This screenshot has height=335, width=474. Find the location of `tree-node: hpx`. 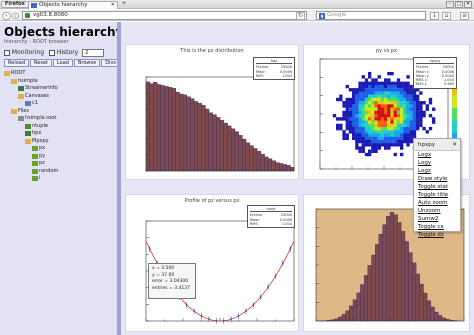

tree-node: hpx is located at coordinates (59, 134).